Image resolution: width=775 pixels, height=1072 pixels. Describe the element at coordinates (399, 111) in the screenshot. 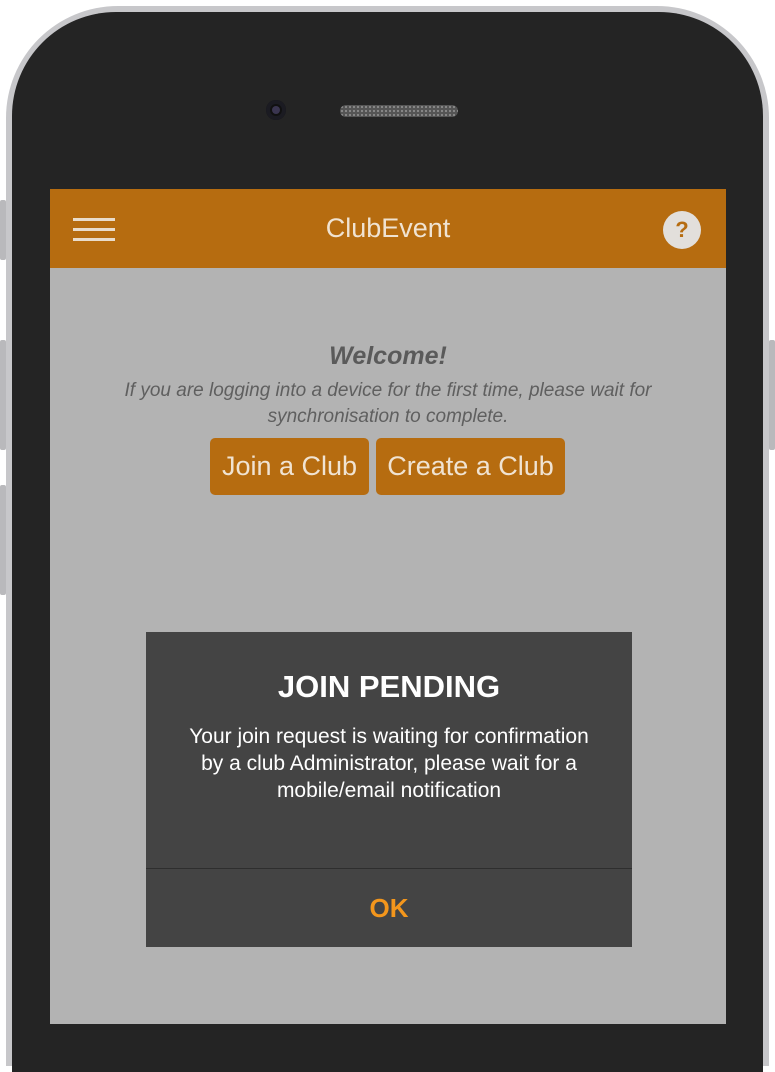

I see `earpiece-speaker` at that location.